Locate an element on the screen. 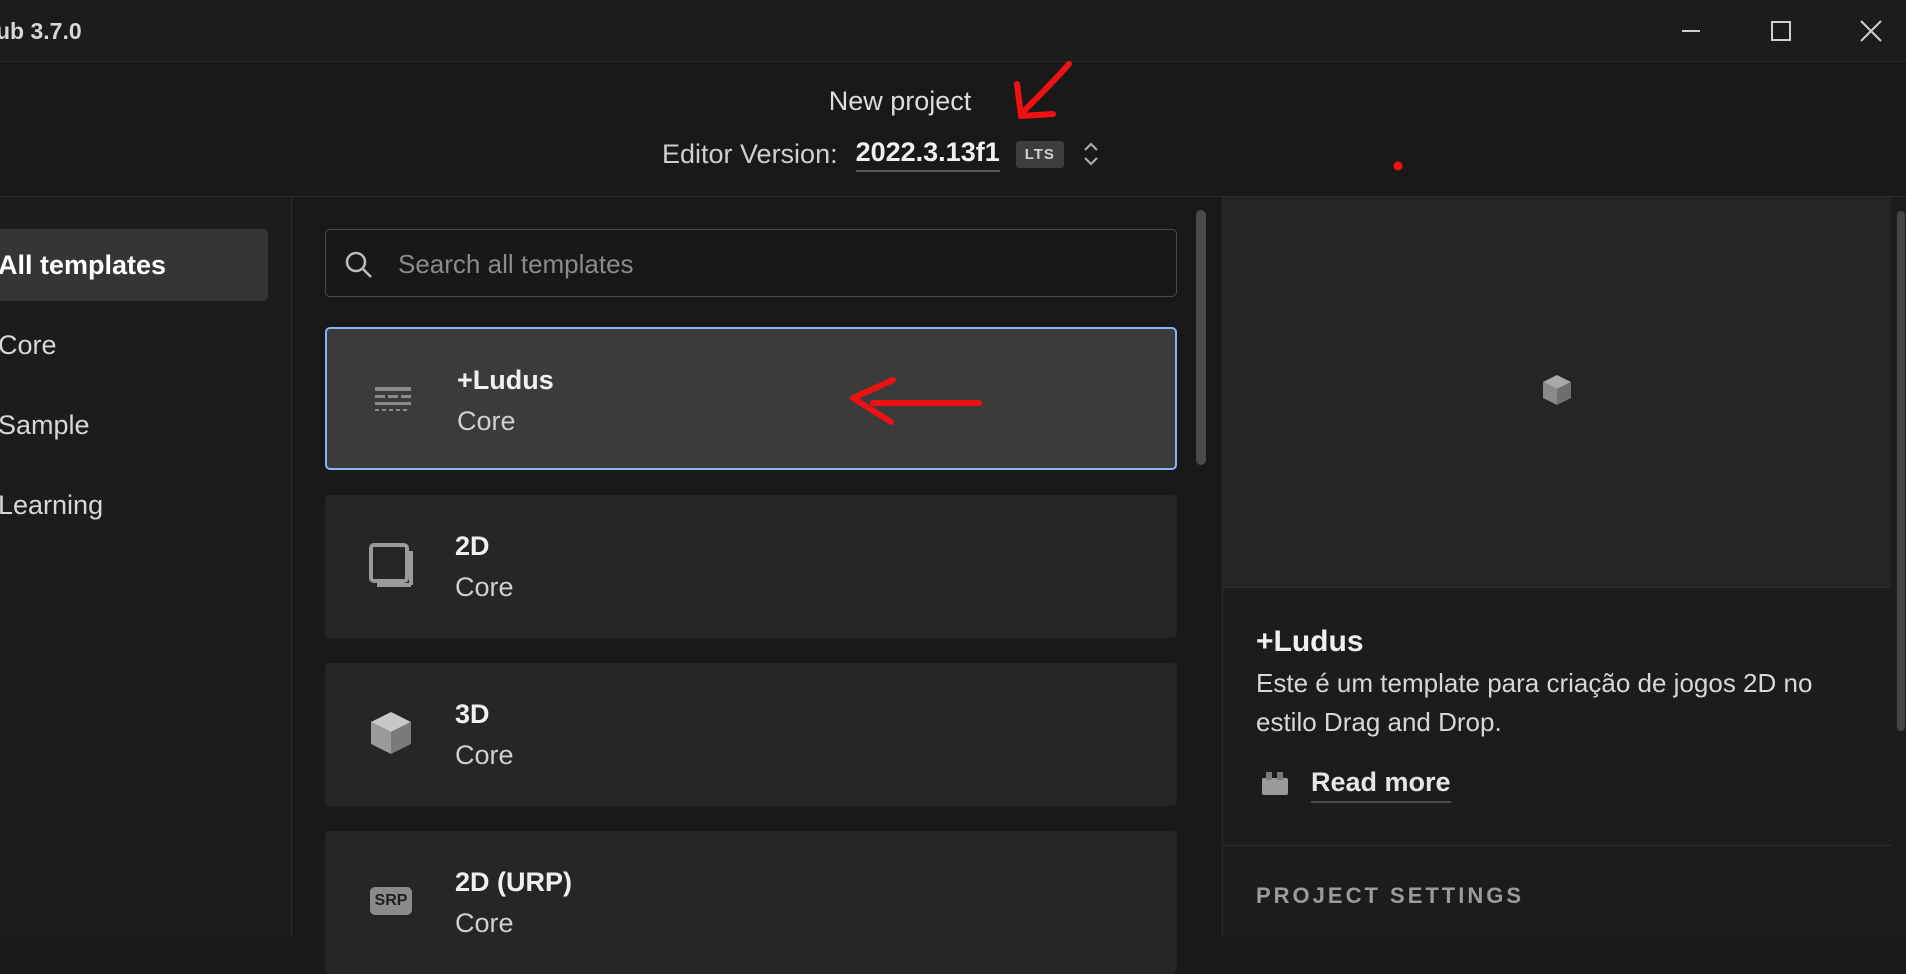 The width and height of the screenshot is (1906, 974). cube-3d-icon is located at coordinates (391, 733).